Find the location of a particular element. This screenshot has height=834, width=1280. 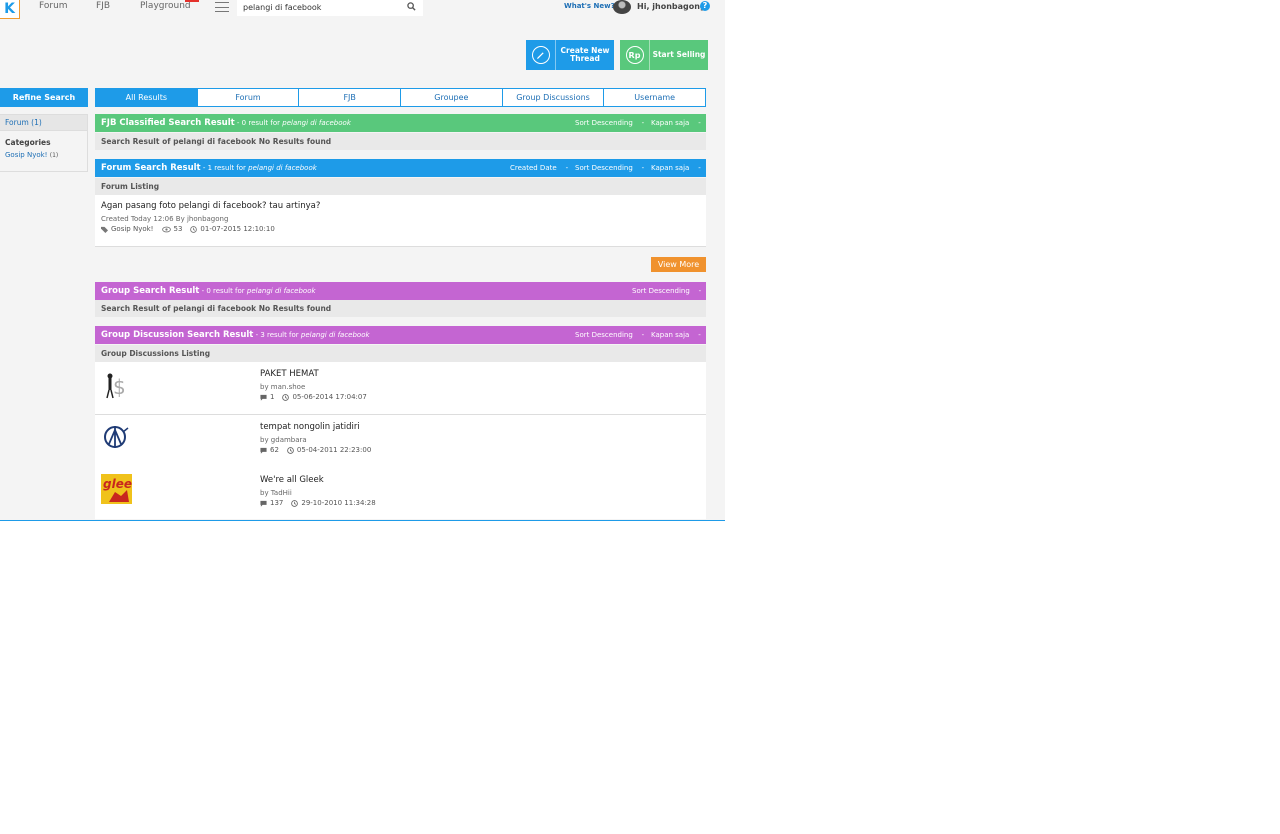

whats-new-link: What's New? is located at coordinates (589, 6).